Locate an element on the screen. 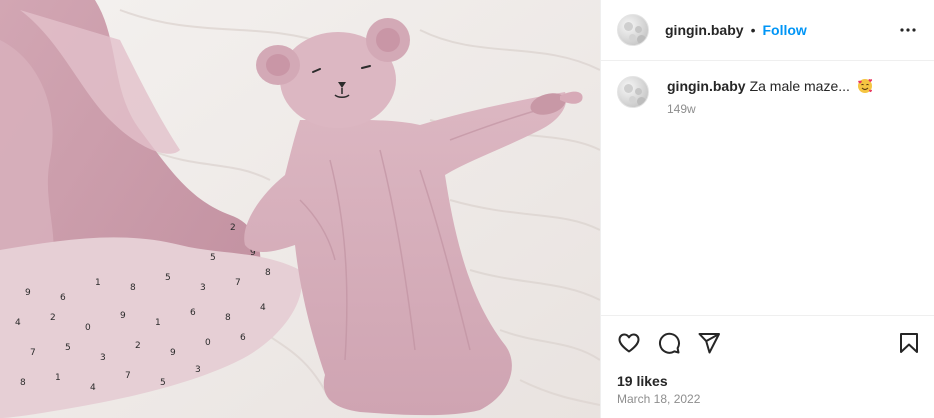  post-actions-section: 19 likes March 18, 2022 is located at coordinates (767, 366).